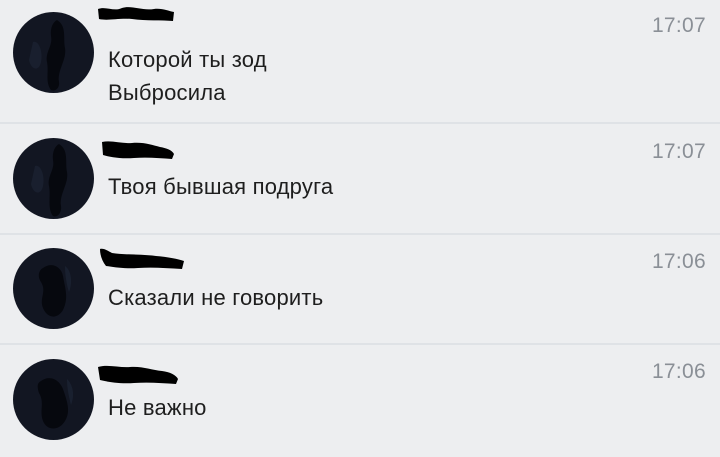 The width and height of the screenshot is (720, 457). I want to click on message-preview-line-1: Сказали не говорить, so click(216, 297).